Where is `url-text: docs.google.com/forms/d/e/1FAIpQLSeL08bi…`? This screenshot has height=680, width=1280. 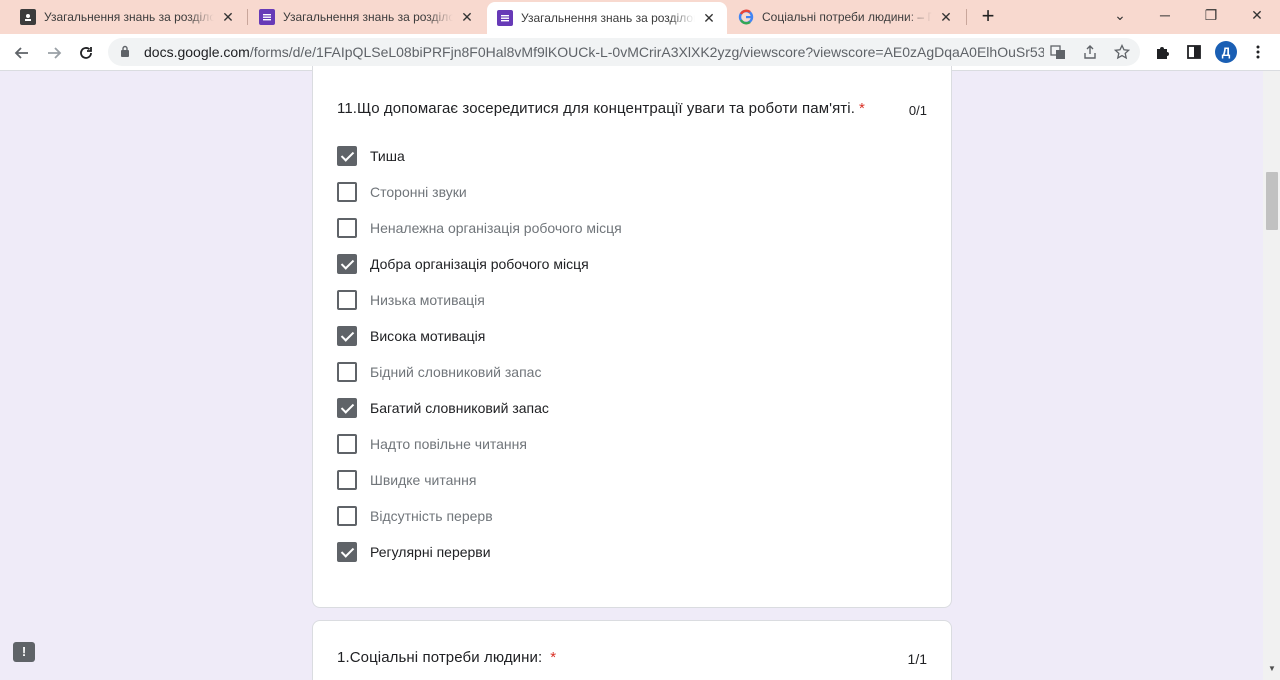 url-text: docs.google.com/forms/d/e/1FAIpQLSeL08bi… is located at coordinates (594, 52).